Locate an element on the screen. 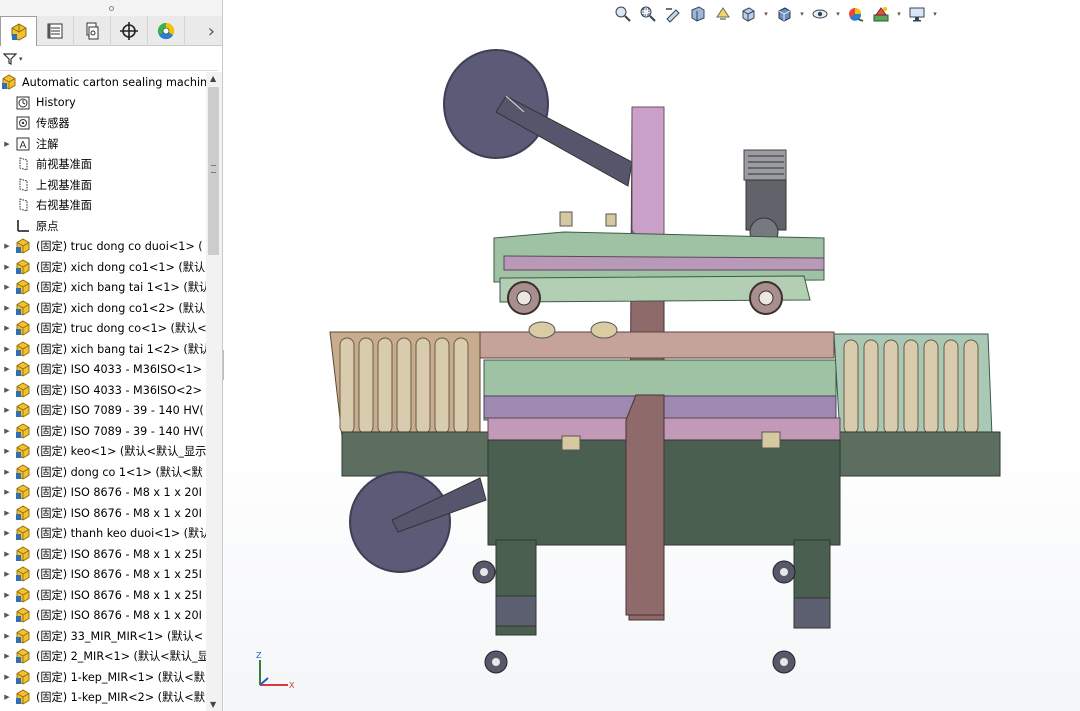 Image resolution: width=1080 pixels, height=711 pixels. view-settings-dropdown-icon: ▾ is located at coordinates (935, 14).